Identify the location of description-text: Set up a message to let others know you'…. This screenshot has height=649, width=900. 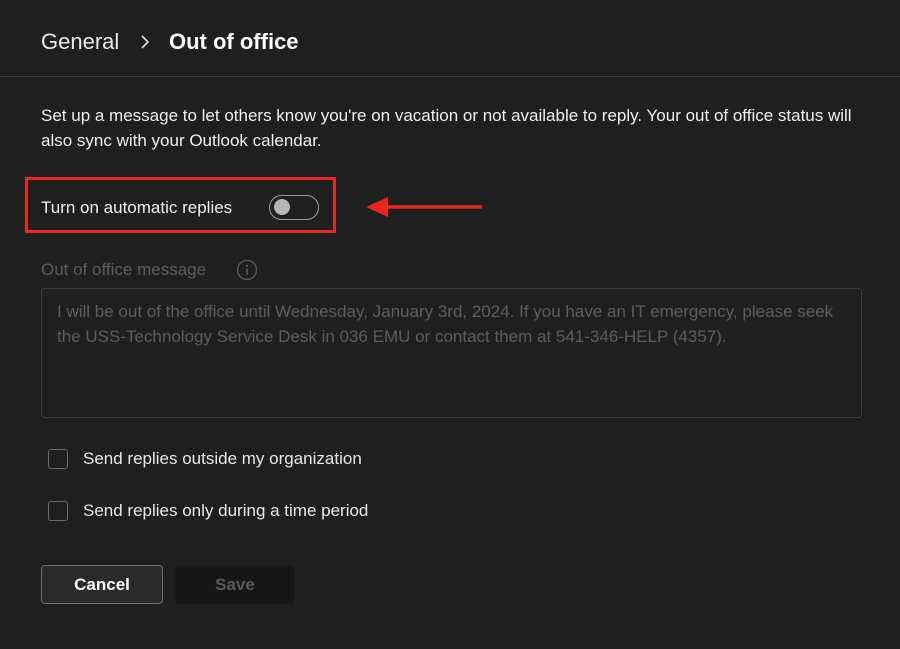
(446, 128).